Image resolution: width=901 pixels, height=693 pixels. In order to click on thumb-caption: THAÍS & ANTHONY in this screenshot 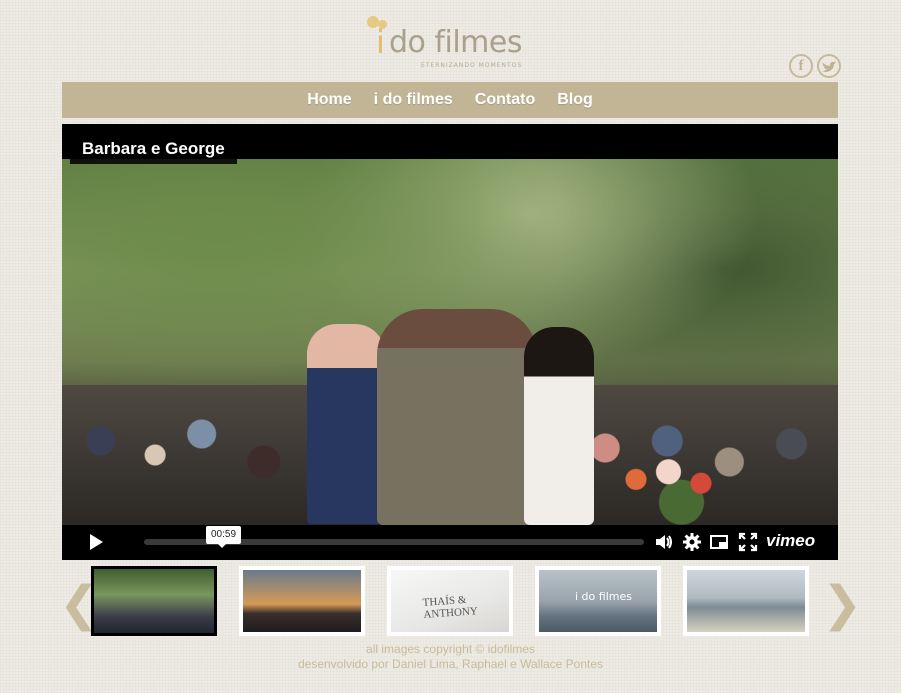, I will do `click(450, 607)`.